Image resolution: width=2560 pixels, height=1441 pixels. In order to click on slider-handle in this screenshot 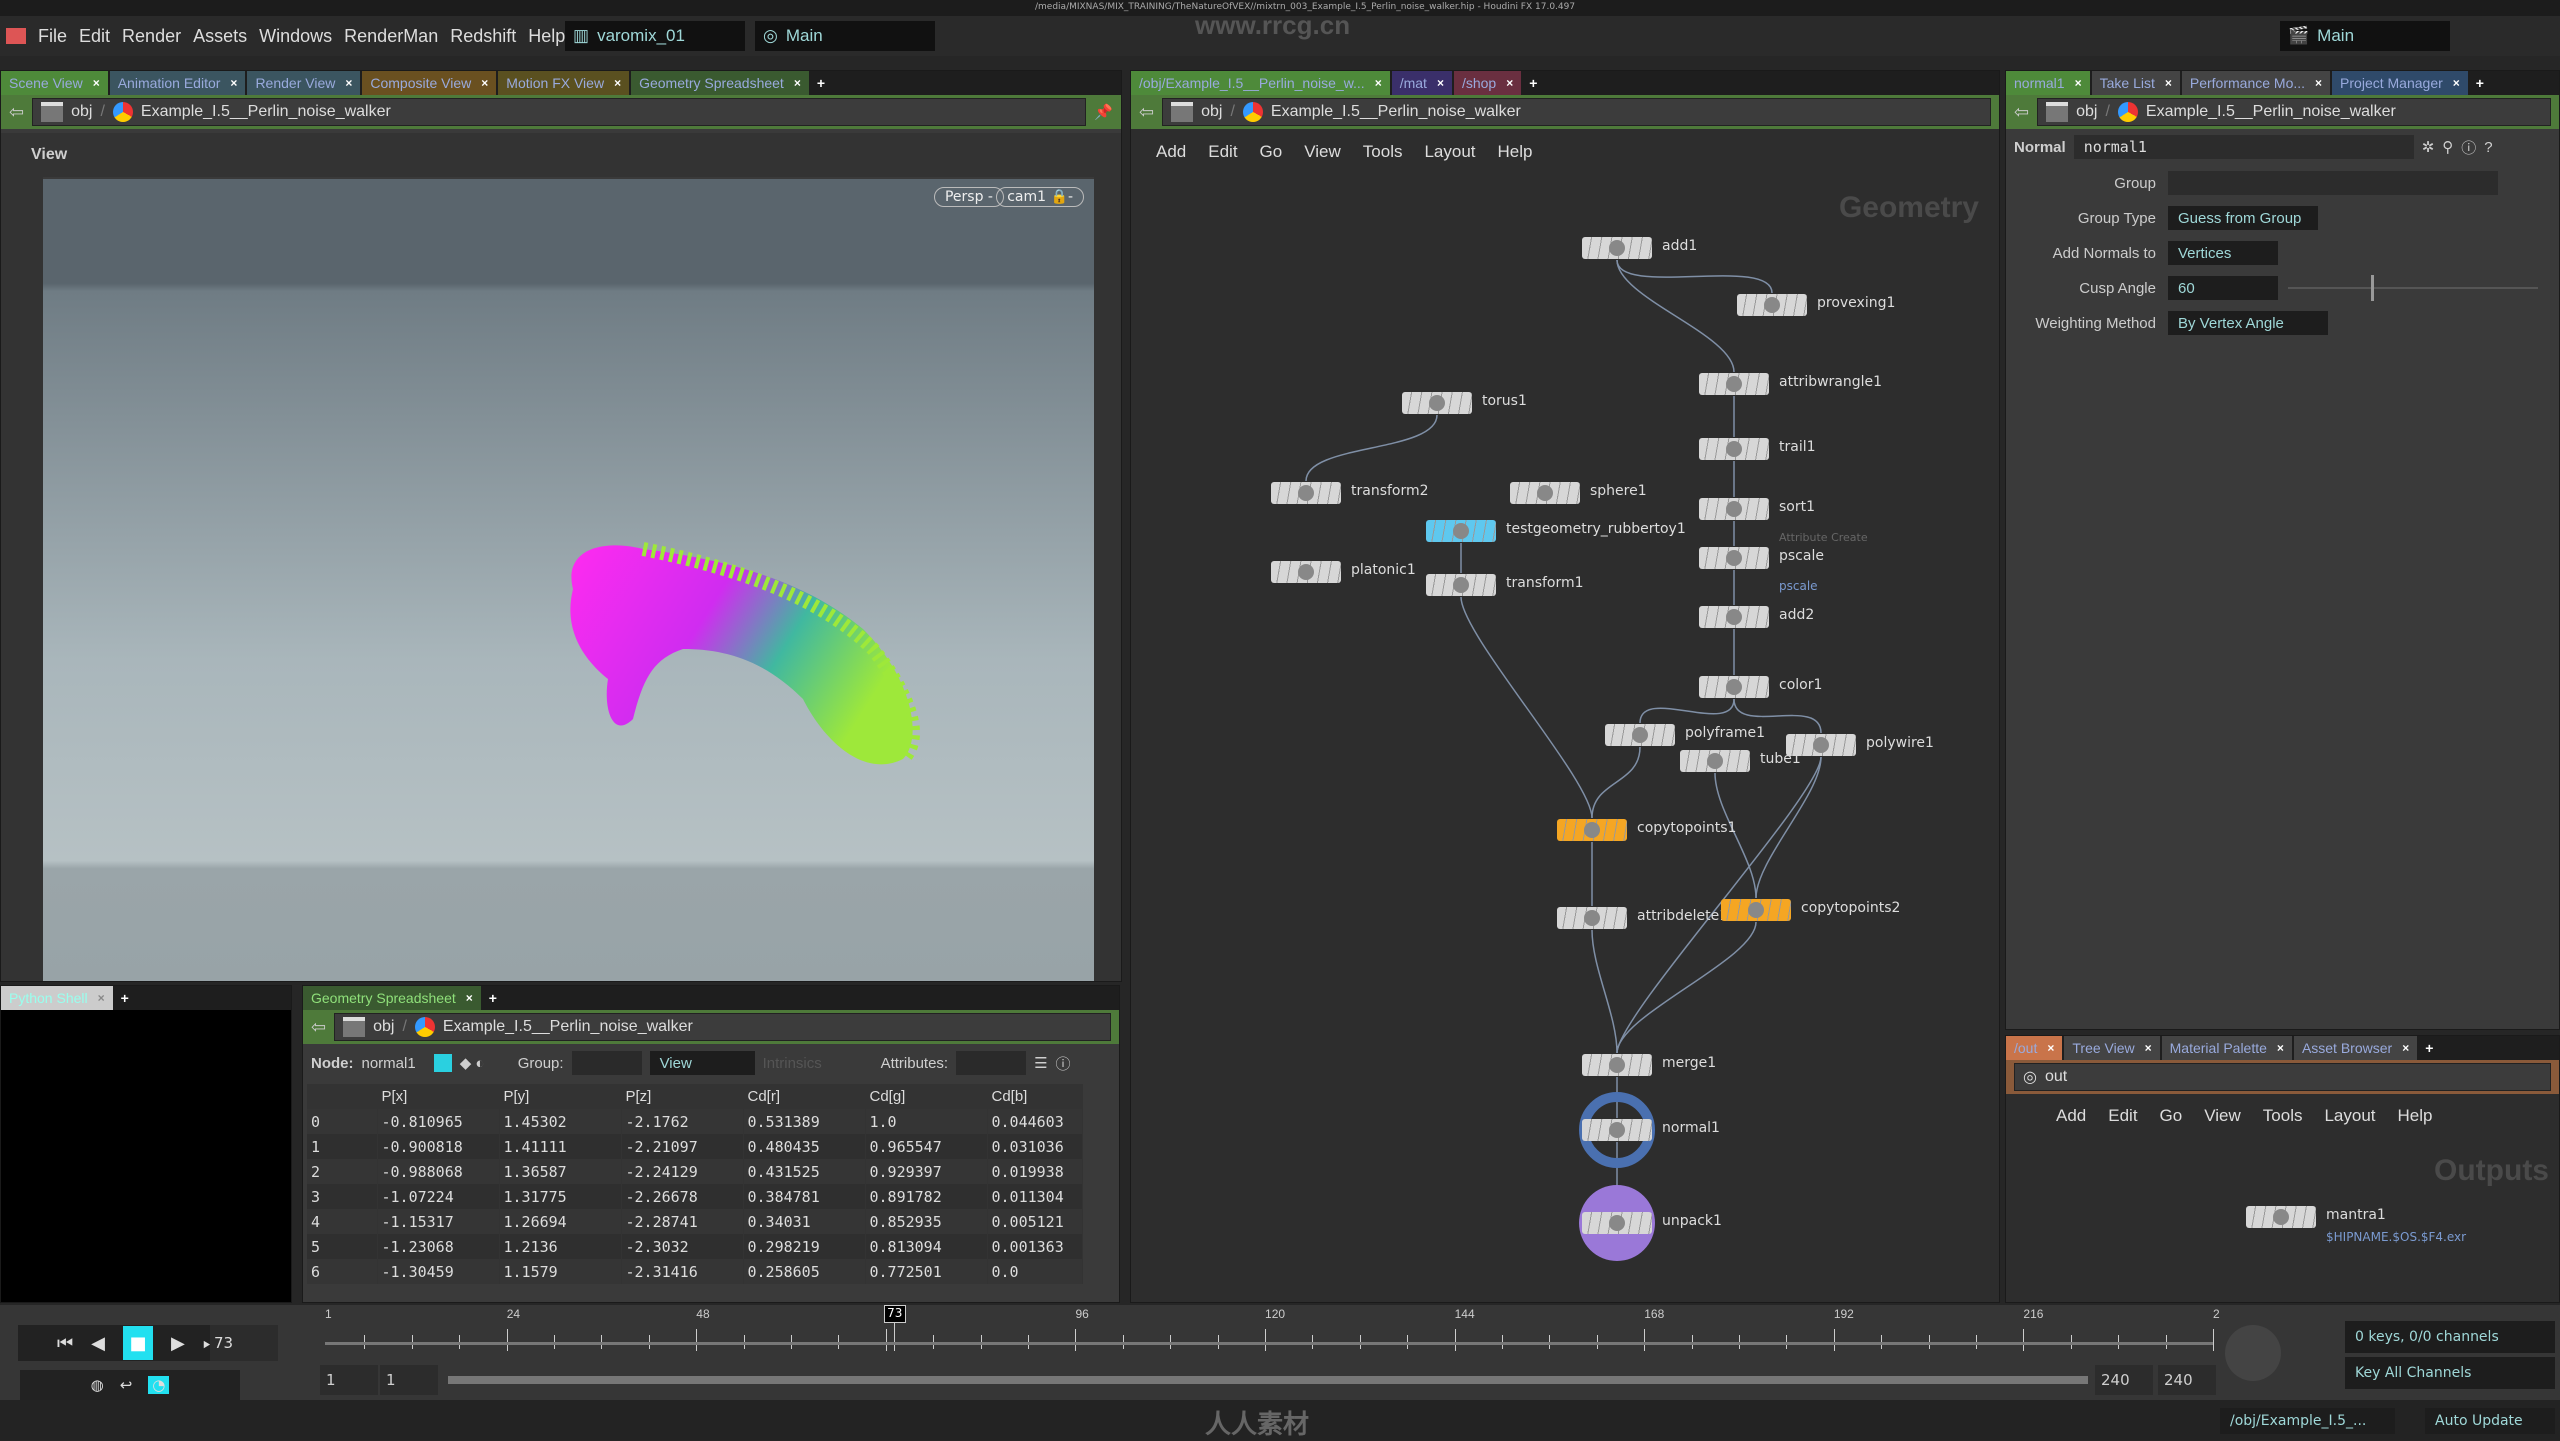, I will do `click(2373, 288)`.